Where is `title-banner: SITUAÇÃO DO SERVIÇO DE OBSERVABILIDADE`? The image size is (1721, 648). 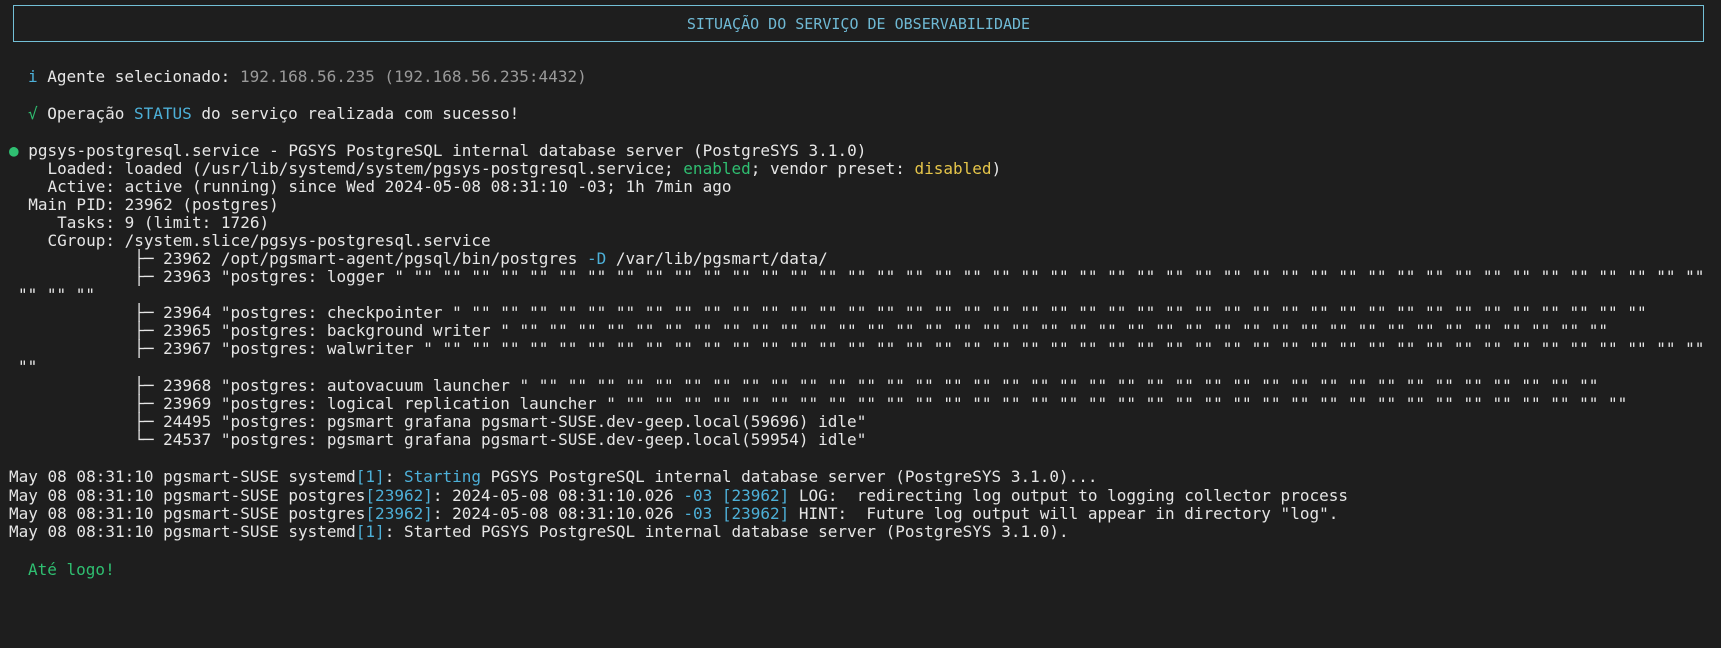 title-banner: SITUAÇÃO DO SERVIÇO DE OBSERVABILIDADE is located at coordinates (858, 23).